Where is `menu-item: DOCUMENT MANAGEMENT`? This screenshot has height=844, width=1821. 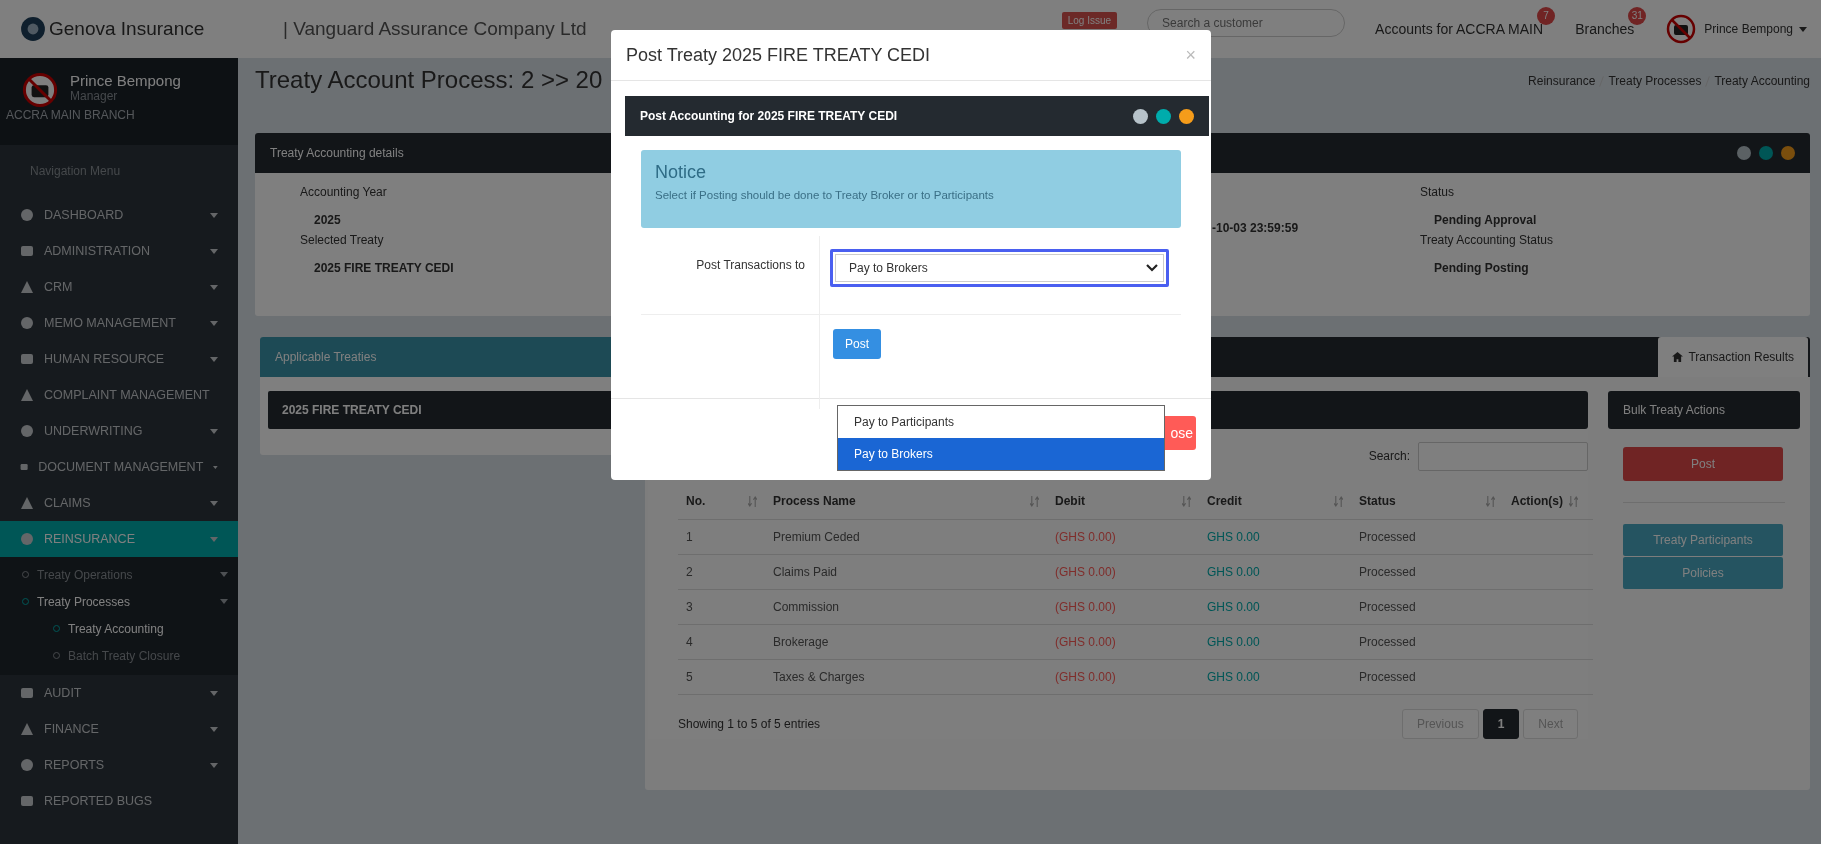 menu-item: DOCUMENT MANAGEMENT is located at coordinates (119, 467).